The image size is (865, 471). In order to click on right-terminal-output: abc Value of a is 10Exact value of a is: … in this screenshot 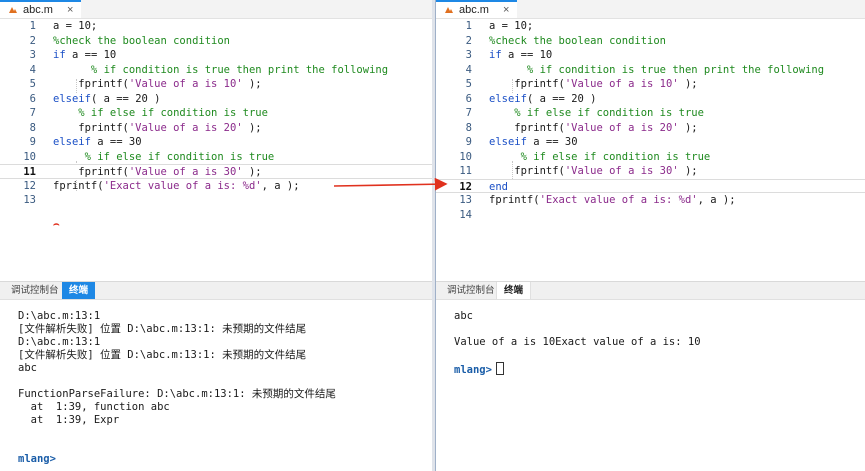, I will do `click(658, 343)`.